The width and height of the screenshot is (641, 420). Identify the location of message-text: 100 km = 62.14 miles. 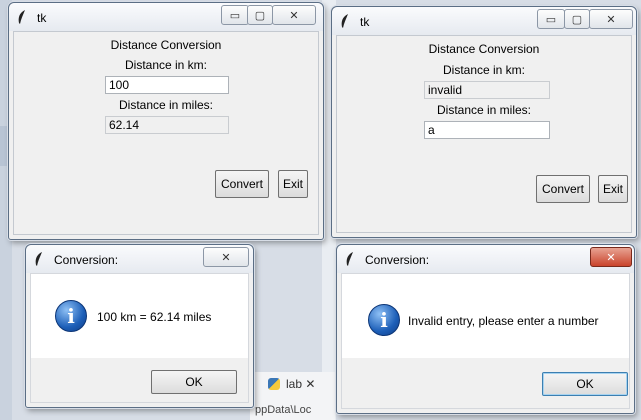
(154, 317).